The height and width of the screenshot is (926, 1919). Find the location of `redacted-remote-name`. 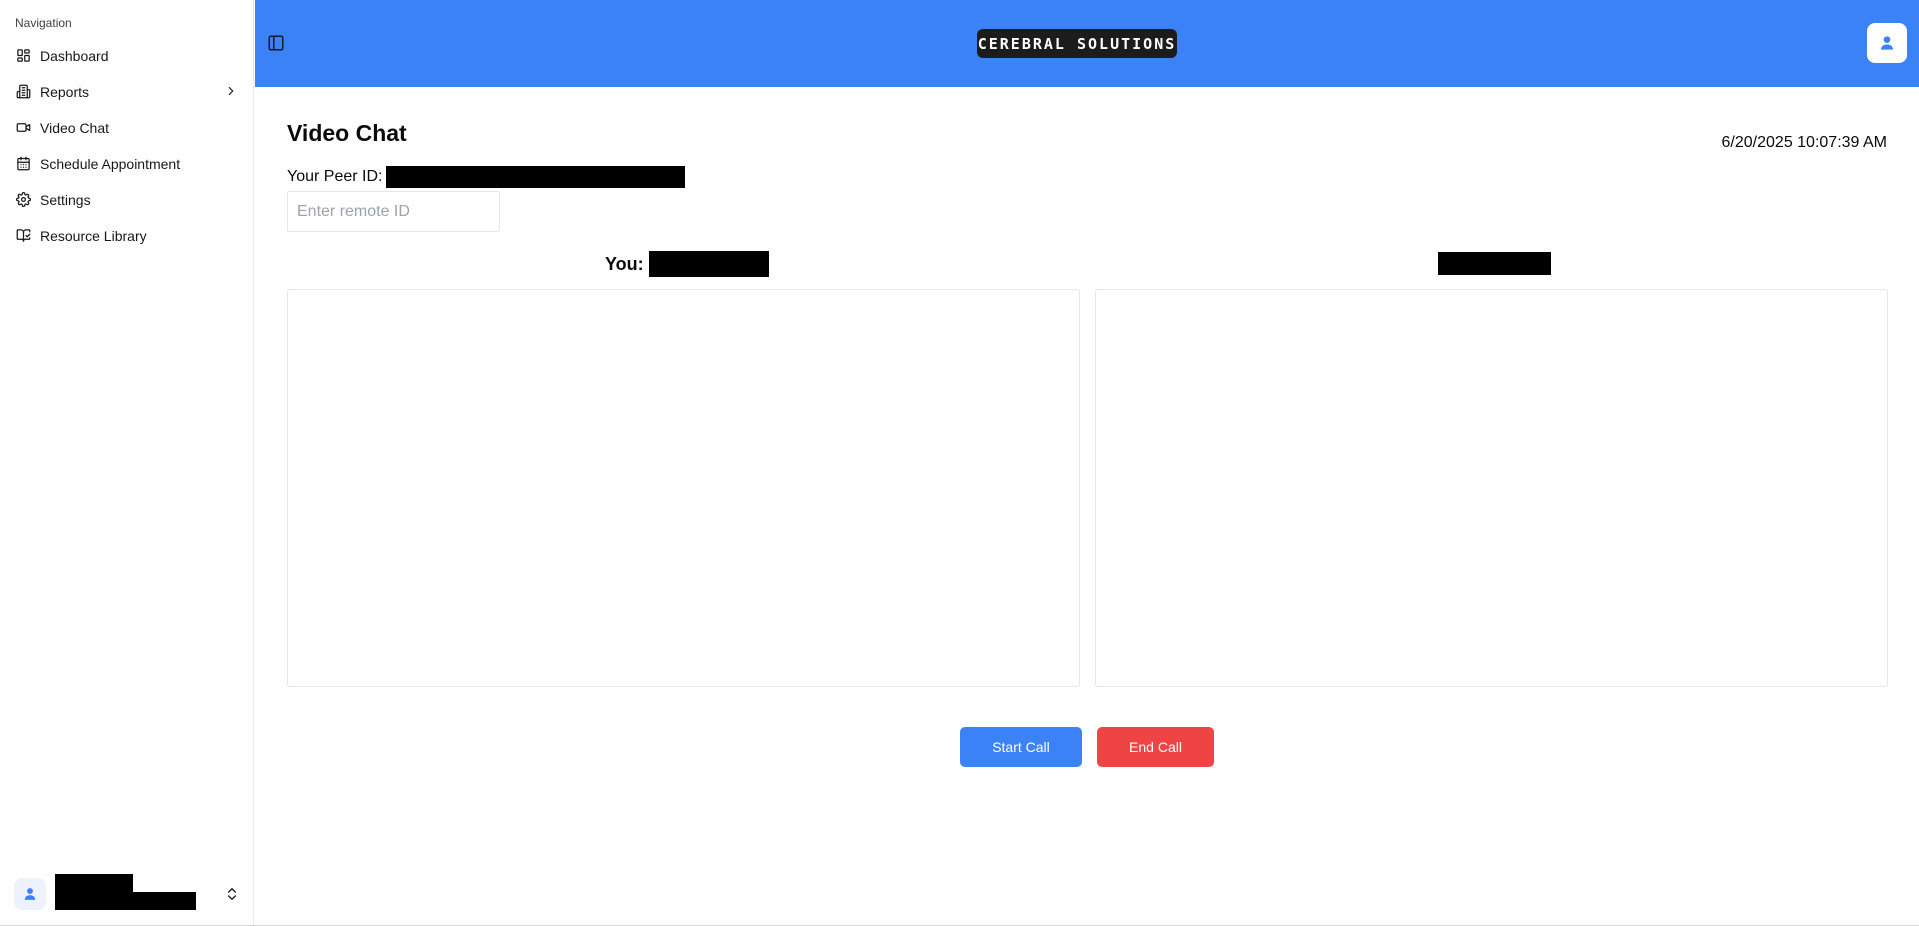

redacted-remote-name is located at coordinates (1494, 263).